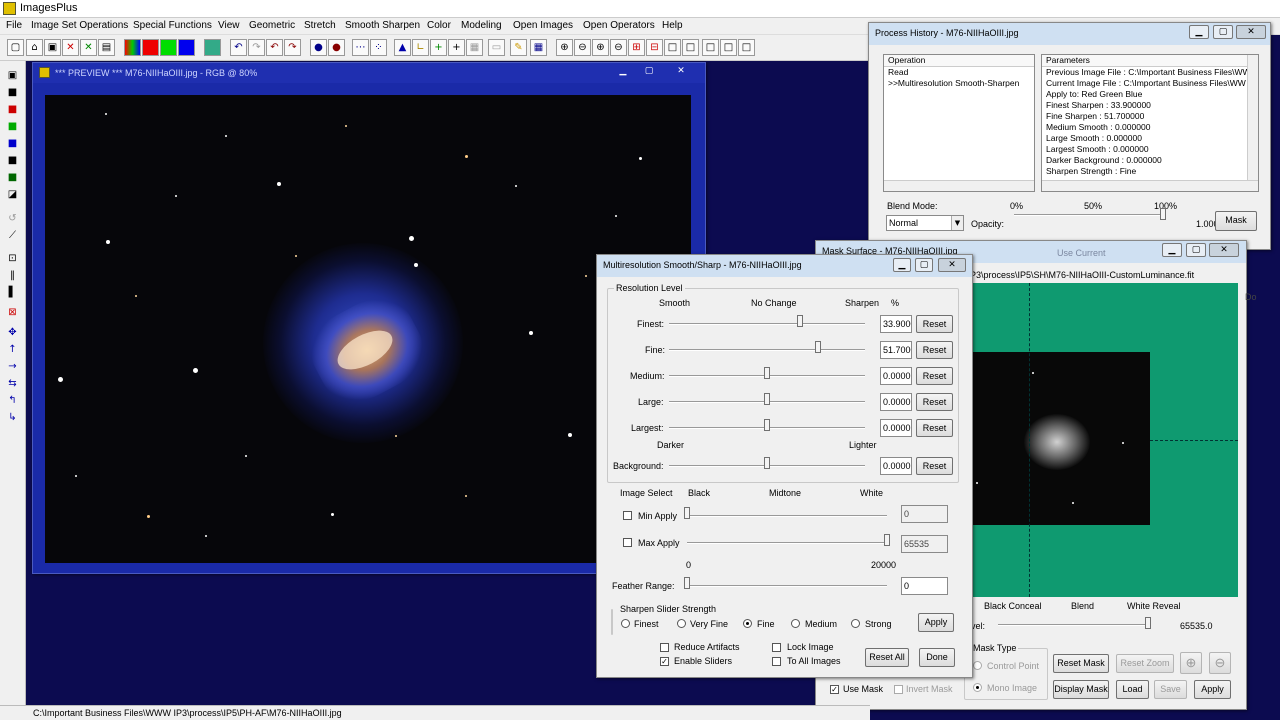  I want to click on min-apply-slider-track, so click(787, 516).